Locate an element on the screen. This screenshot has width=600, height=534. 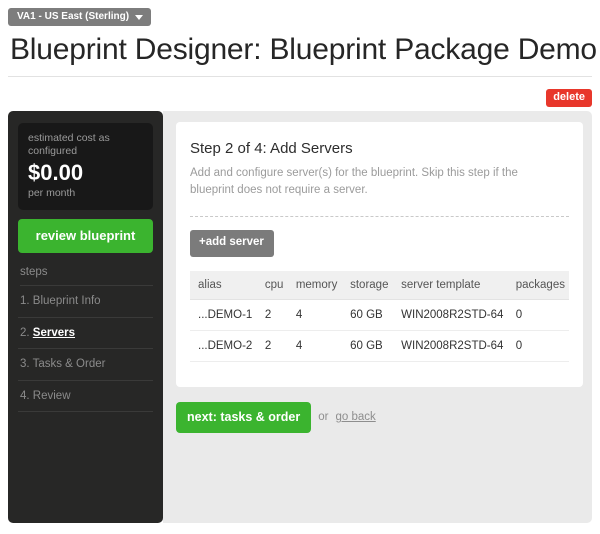
step-number: 3. is located at coordinates (25, 364).